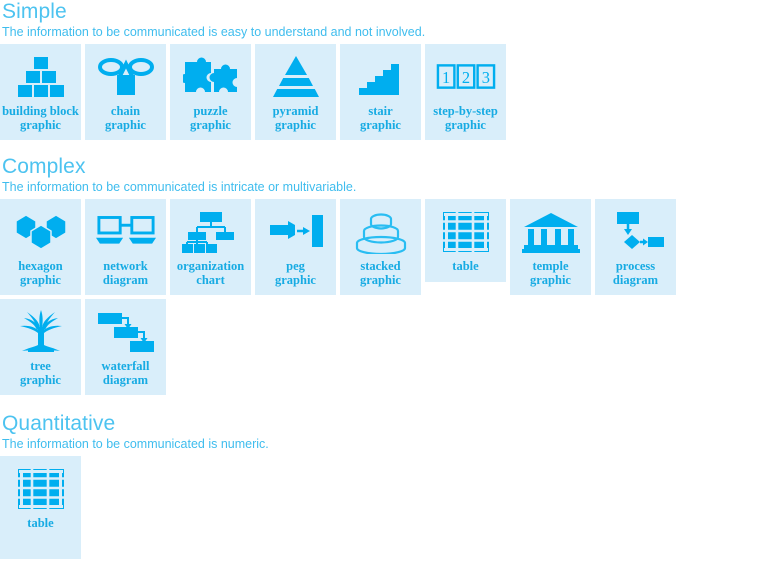 The width and height of the screenshot is (762, 563). I want to click on network-icon, so click(125, 232).